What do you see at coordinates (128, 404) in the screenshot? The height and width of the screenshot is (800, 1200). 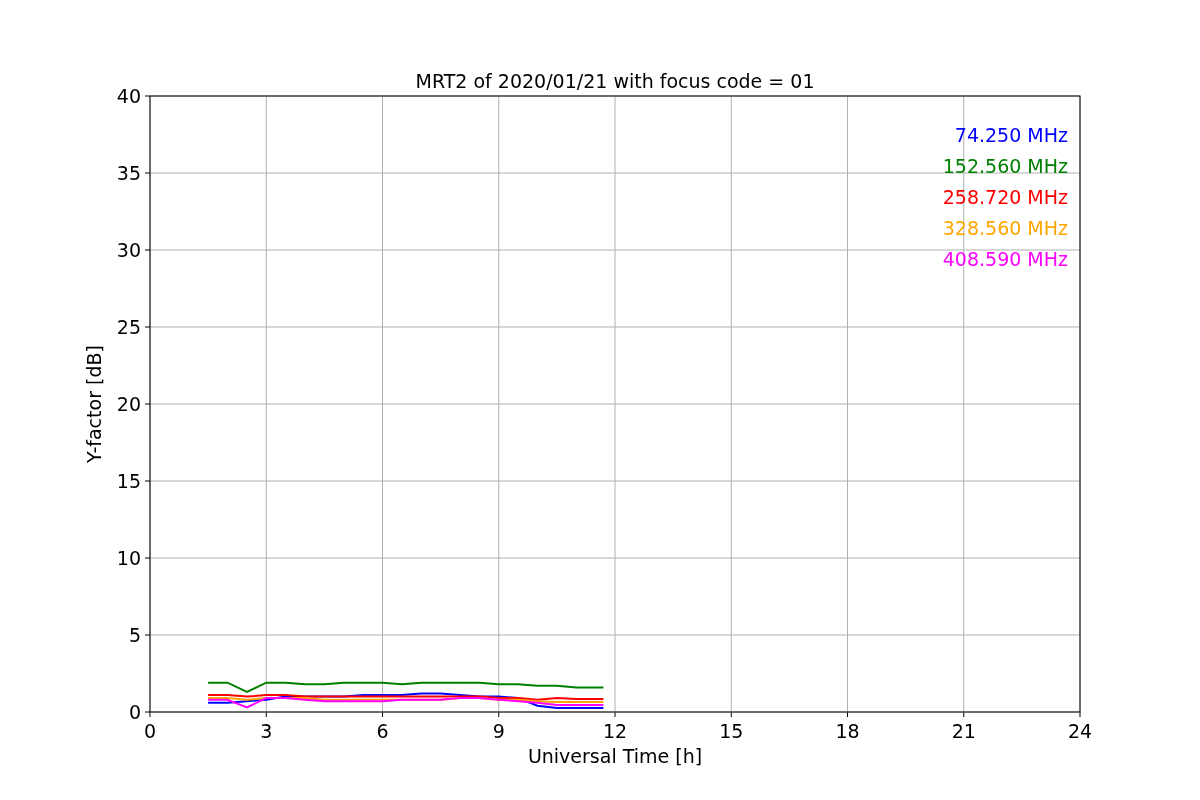 I see `y-tick-label: 20` at bounding box center [128, 404].